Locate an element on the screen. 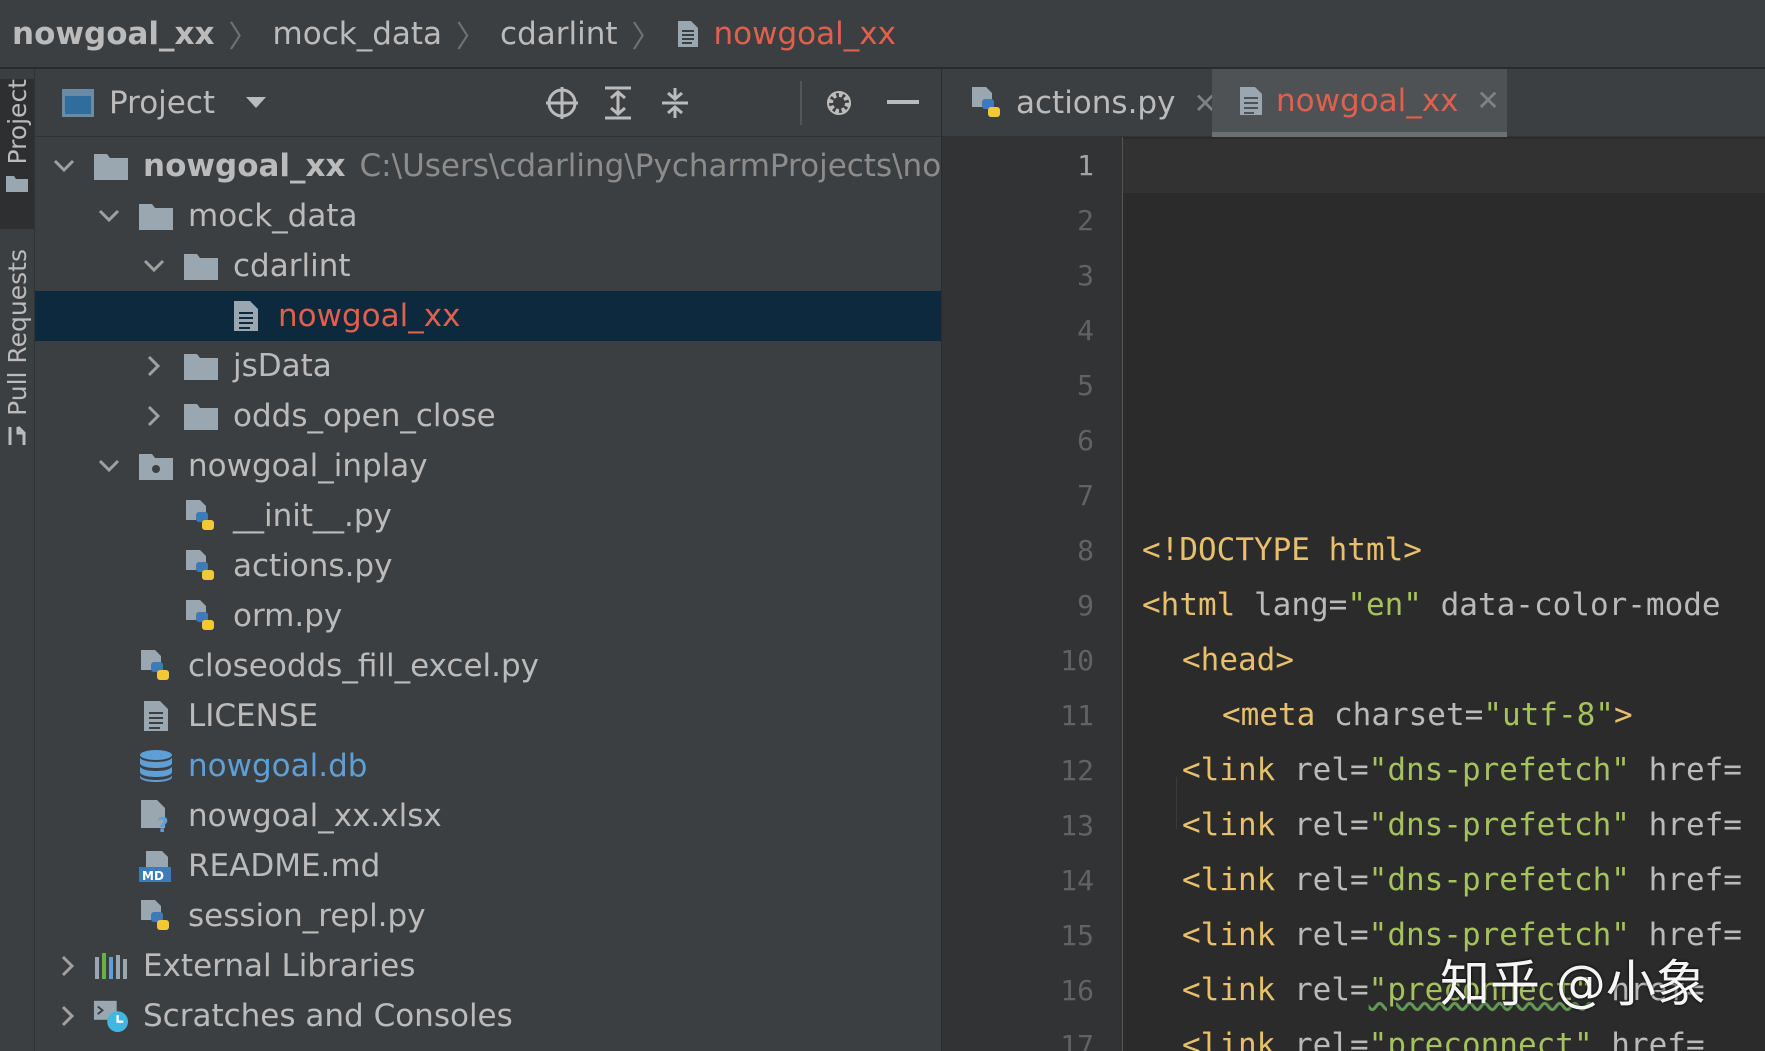  indent-guide is located at coordinates (1176, 803).